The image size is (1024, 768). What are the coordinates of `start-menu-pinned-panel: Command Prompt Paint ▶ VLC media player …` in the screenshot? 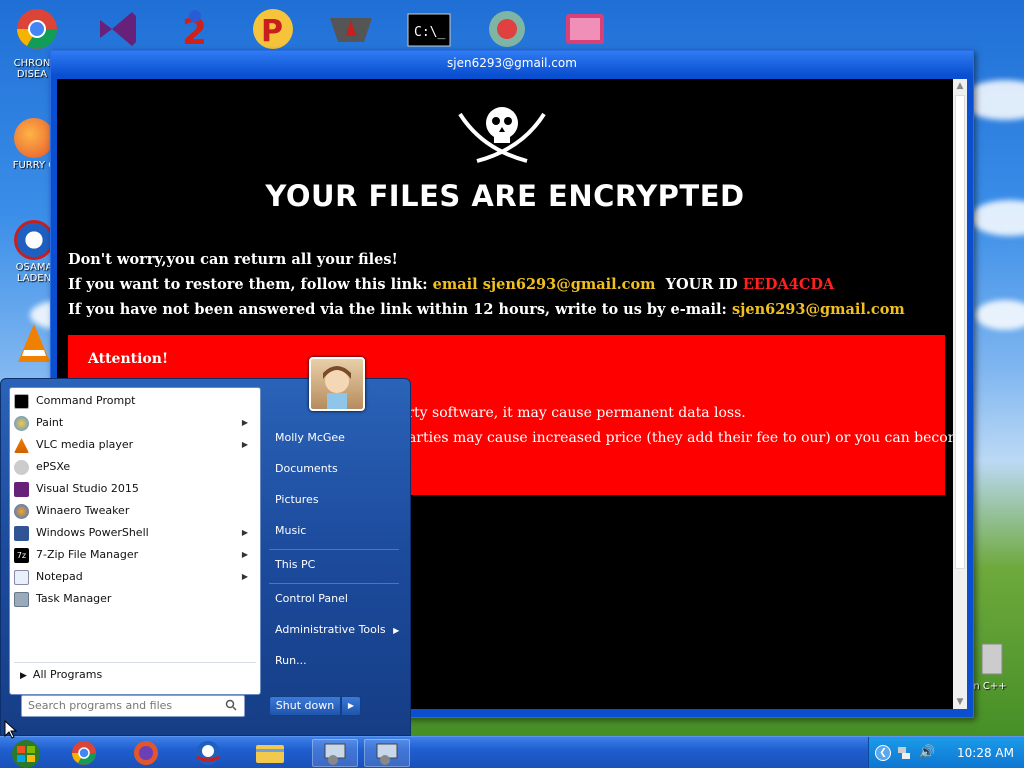 It's located at (135, 541).